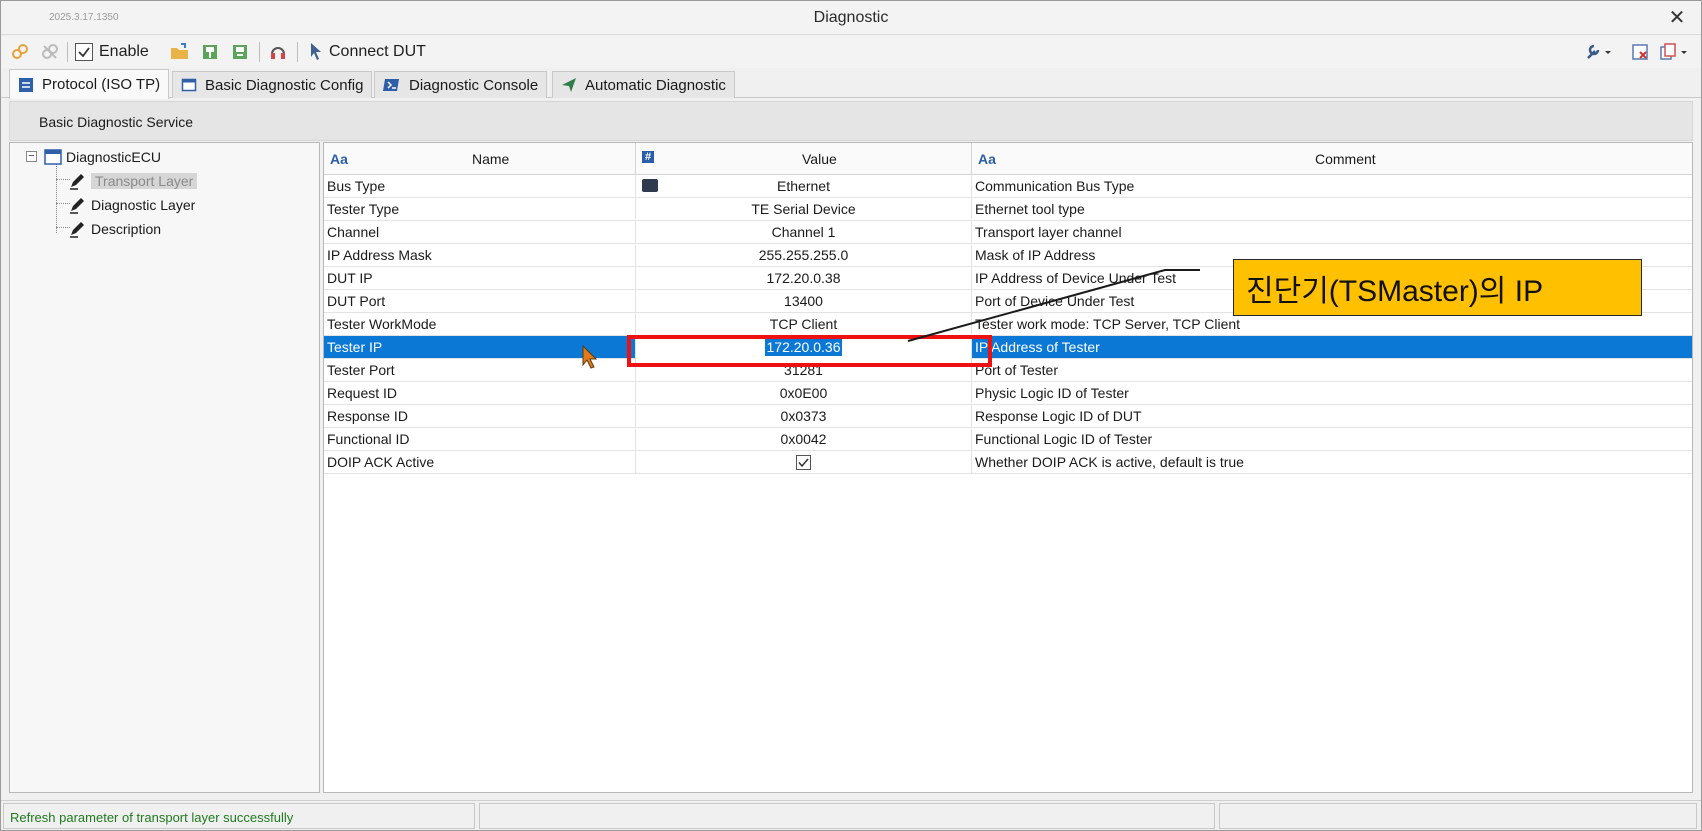  I want to click on checkbox-icon, so click(84, 52).